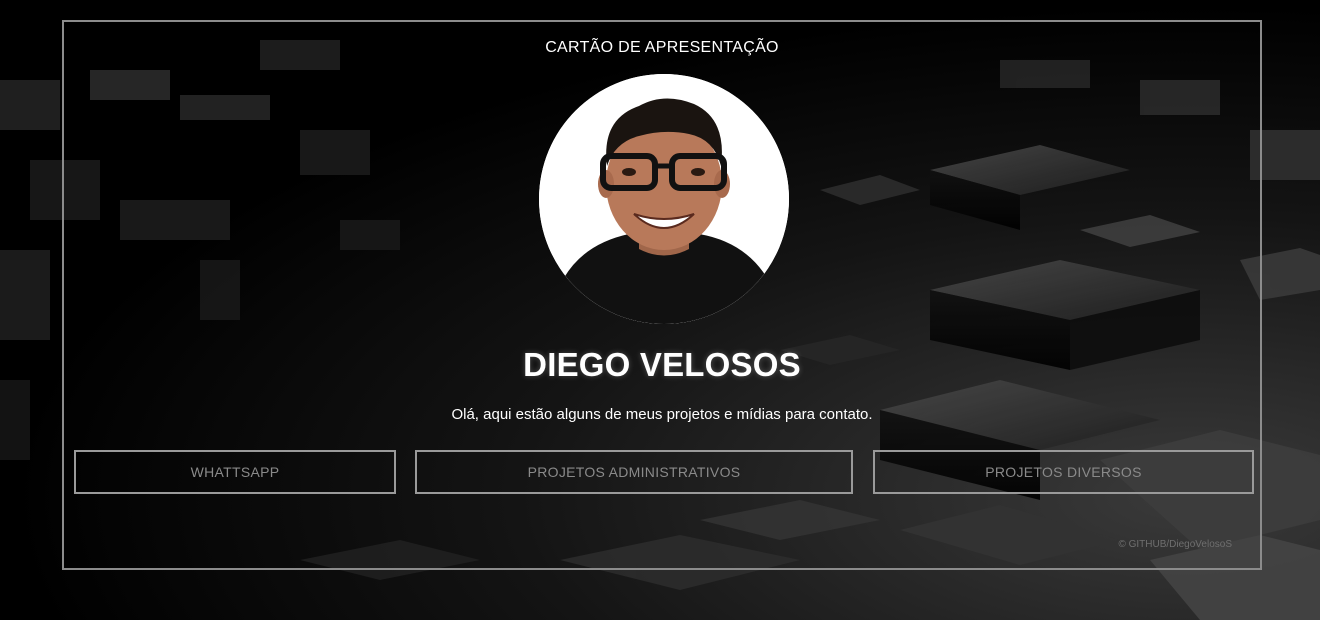 The width and height of the screenshot is (1320, 620). I want to click on card-title: CARTÃO DE APRESENTAÇÃO, so click(662, 47).